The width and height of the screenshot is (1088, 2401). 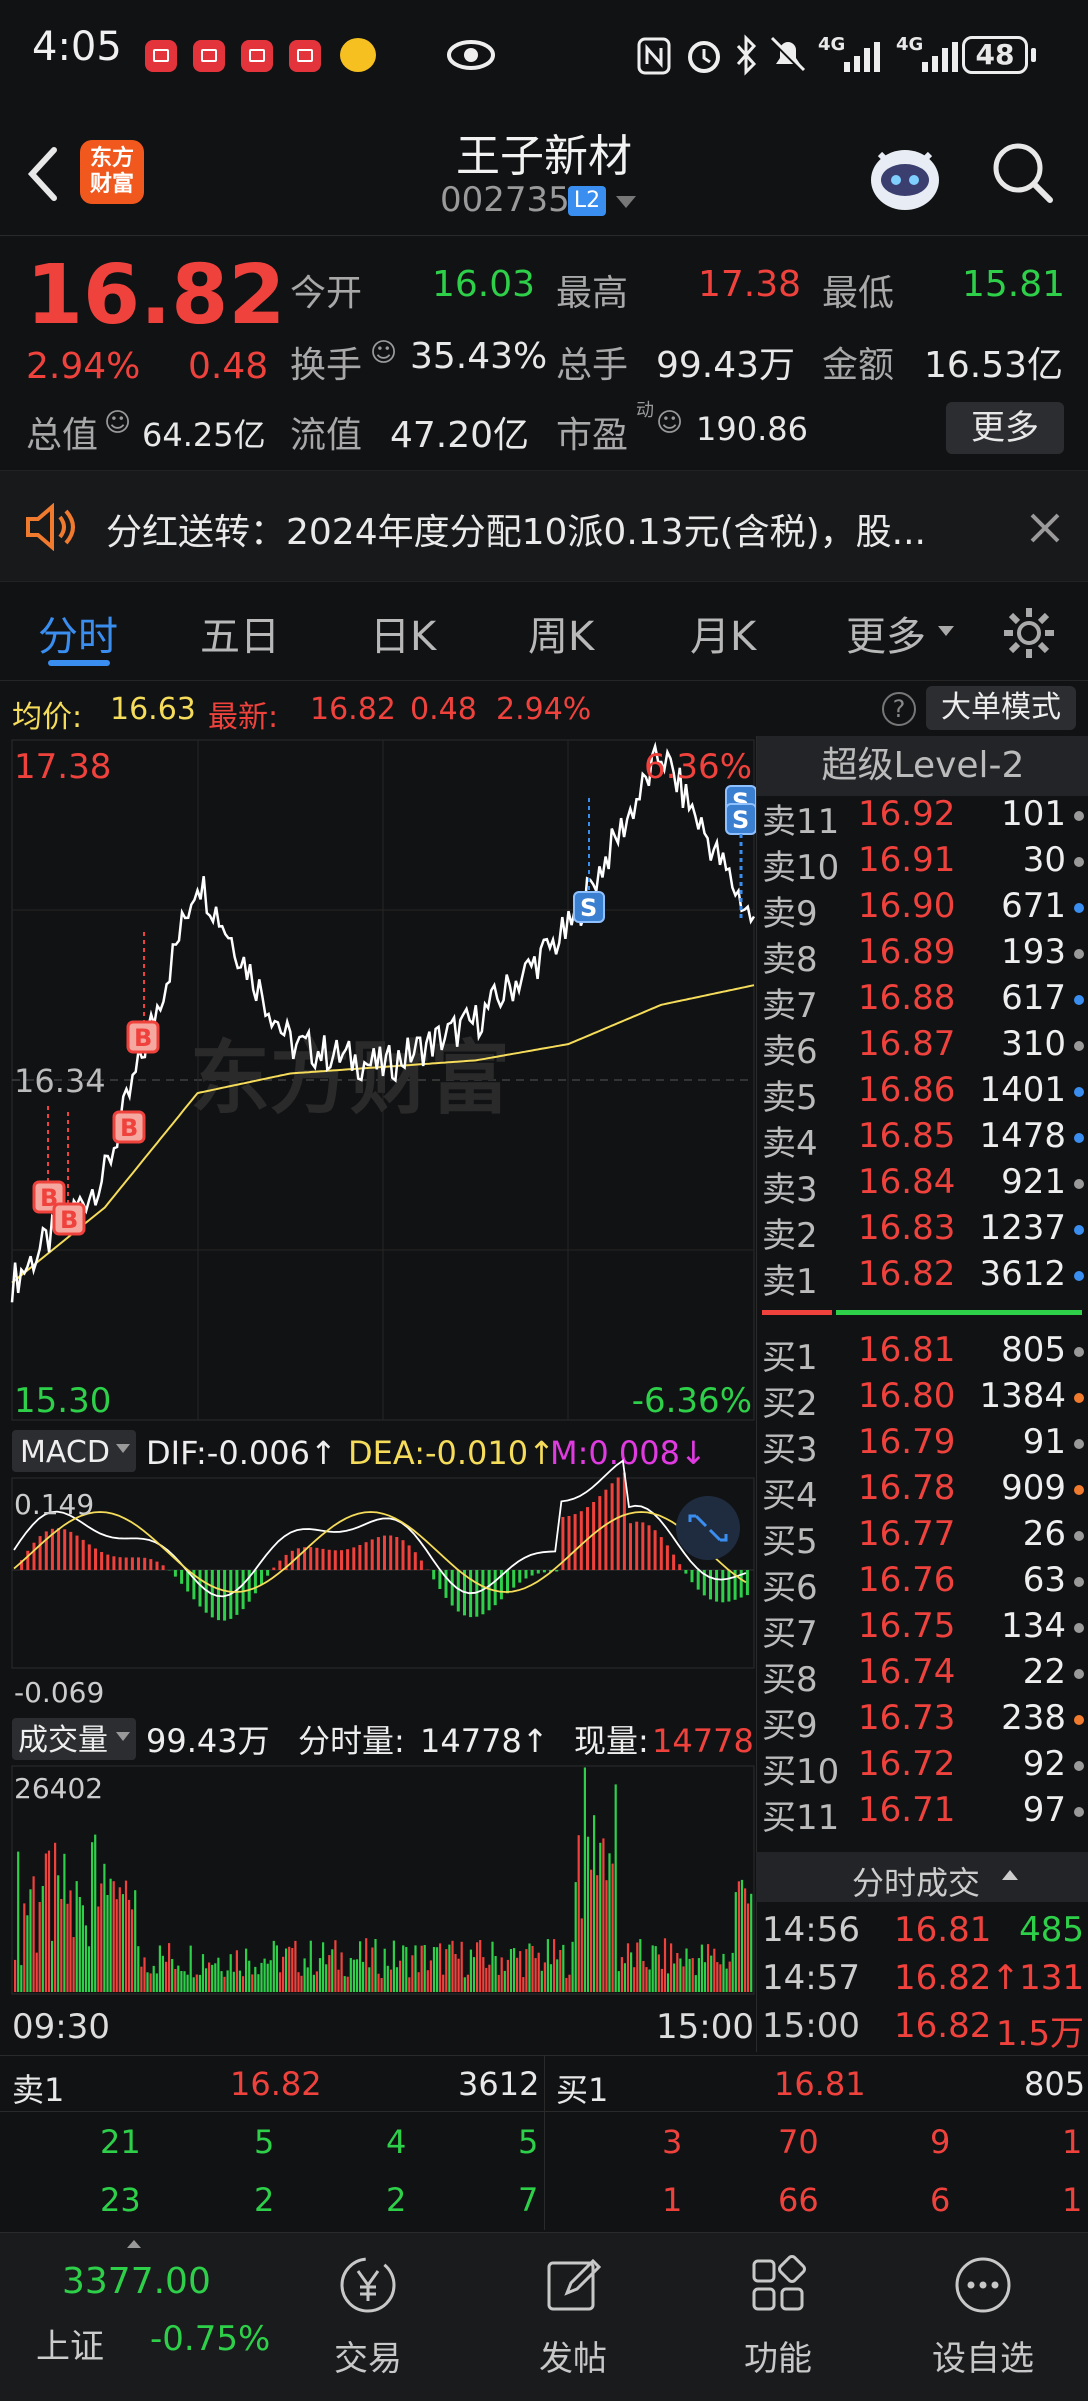 What do you see at coordinates (1040, 2030) in the screenshot?
I see `trade-volume: 1.5万` at bounding box center [1040, 2030].